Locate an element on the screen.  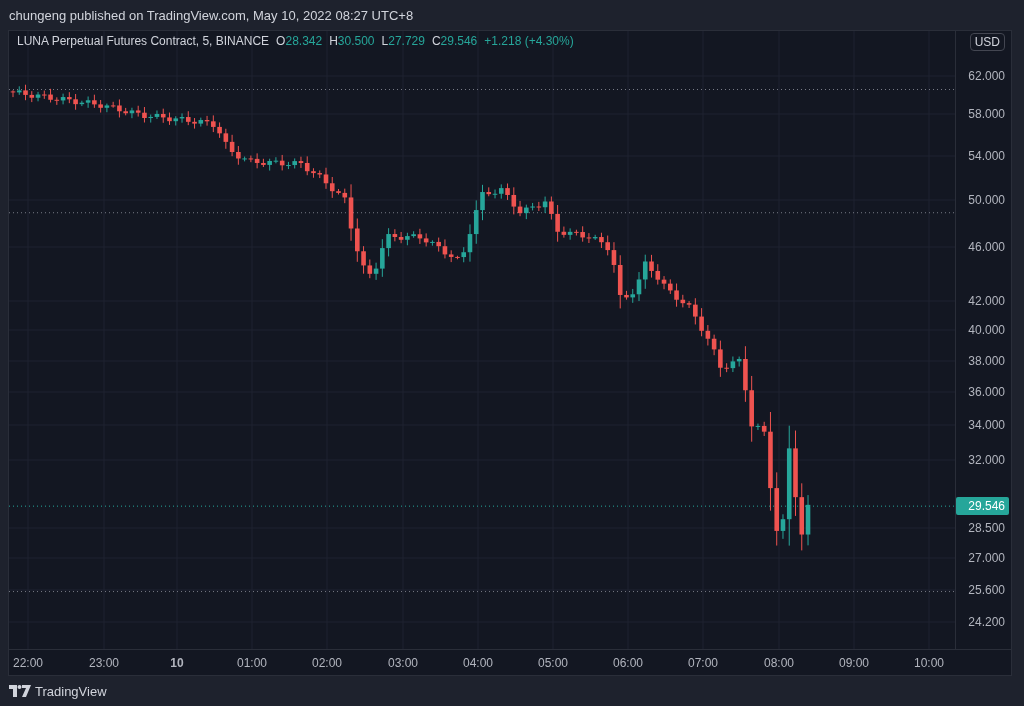
price-tick: 42.000 is located at coordinates (986, 301).